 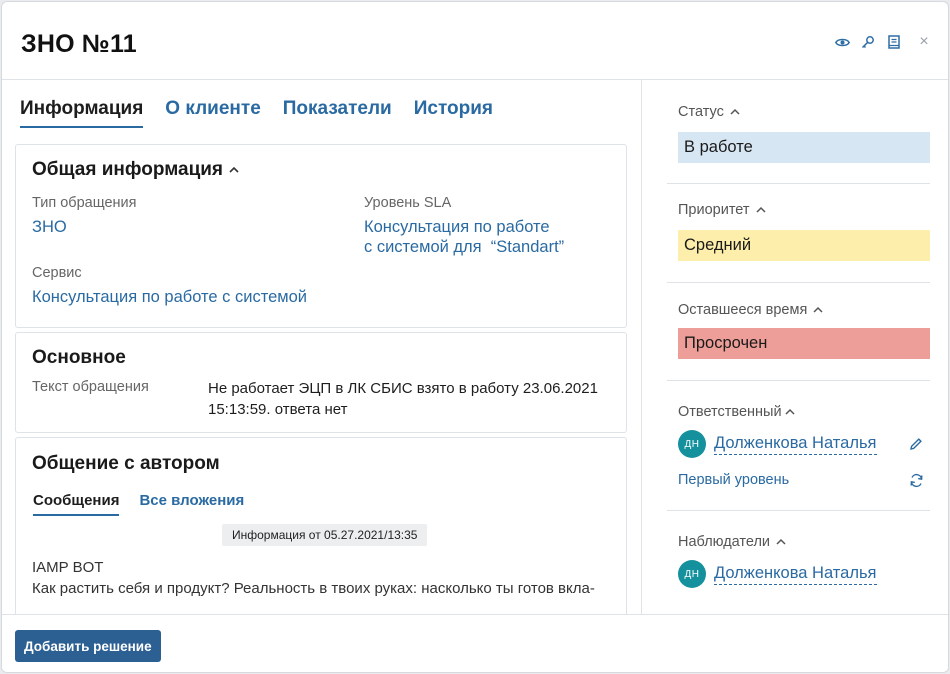 What do you see at coordinates (804, 343) in the screenshot?
I see `remaining-badge: Просрочен` at bounding box center [804, 343].